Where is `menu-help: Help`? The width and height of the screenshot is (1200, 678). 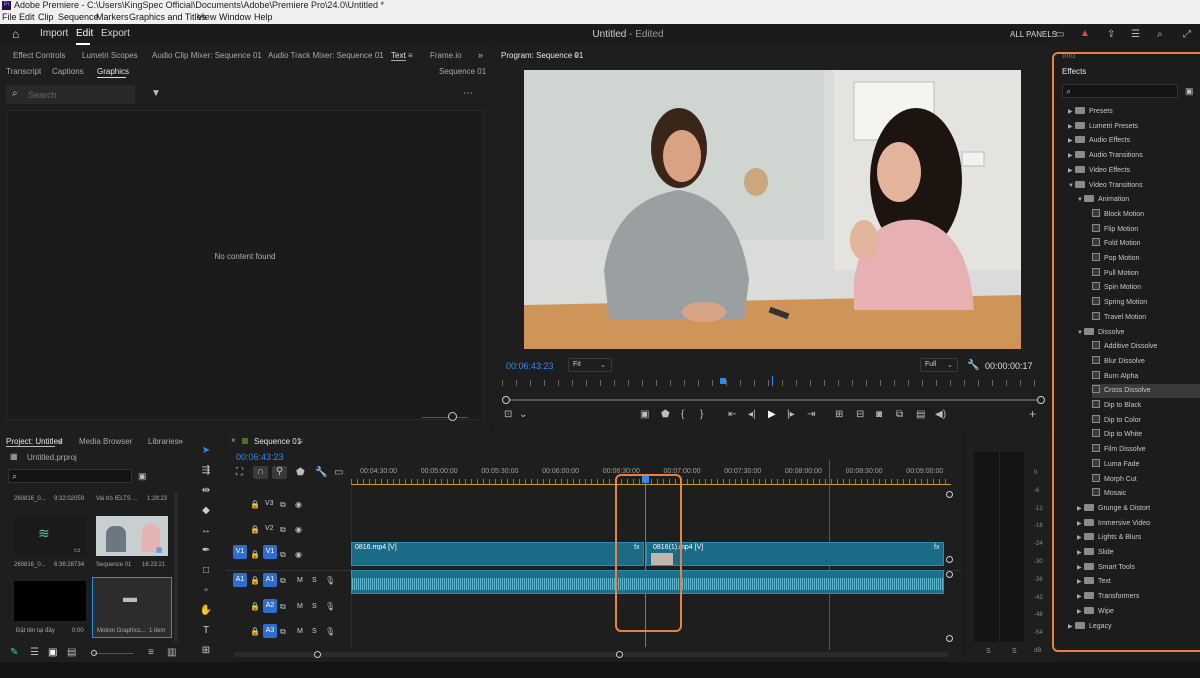
menu-help: Help is located at coordinates (263, 17).